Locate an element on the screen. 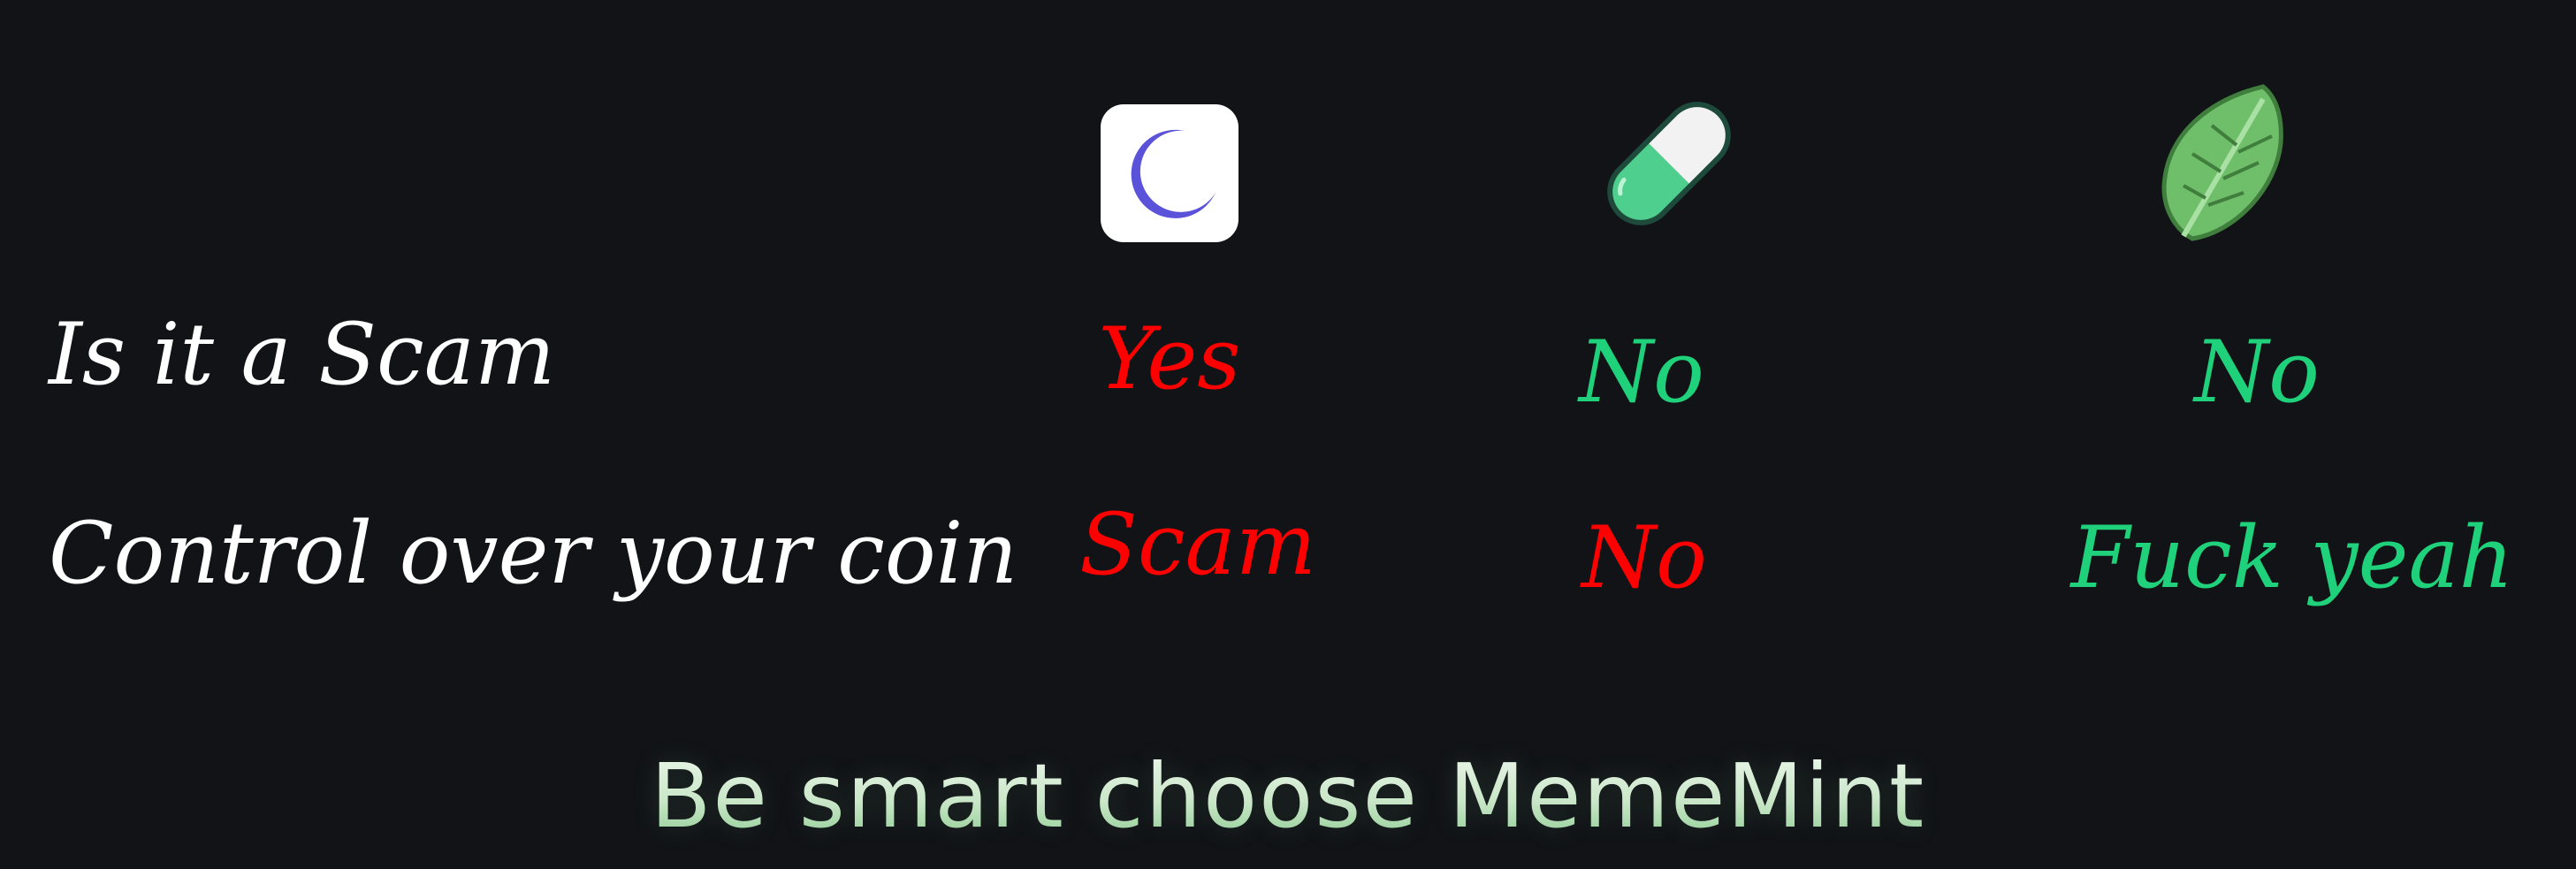 The height and width of the screenshot is (869, 2576). row-label-control-over-your-coin: Control over your coin is located at coordinates (533, 553).